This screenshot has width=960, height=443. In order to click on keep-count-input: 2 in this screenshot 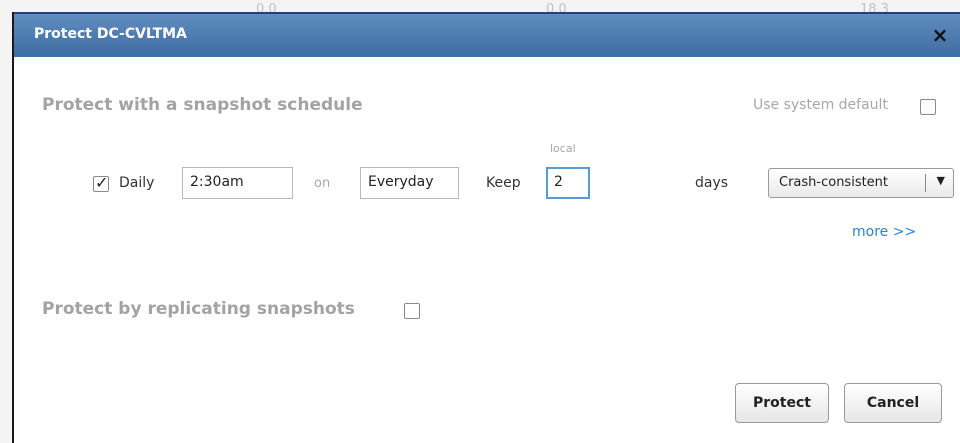, I will do `click(568, 183)`.